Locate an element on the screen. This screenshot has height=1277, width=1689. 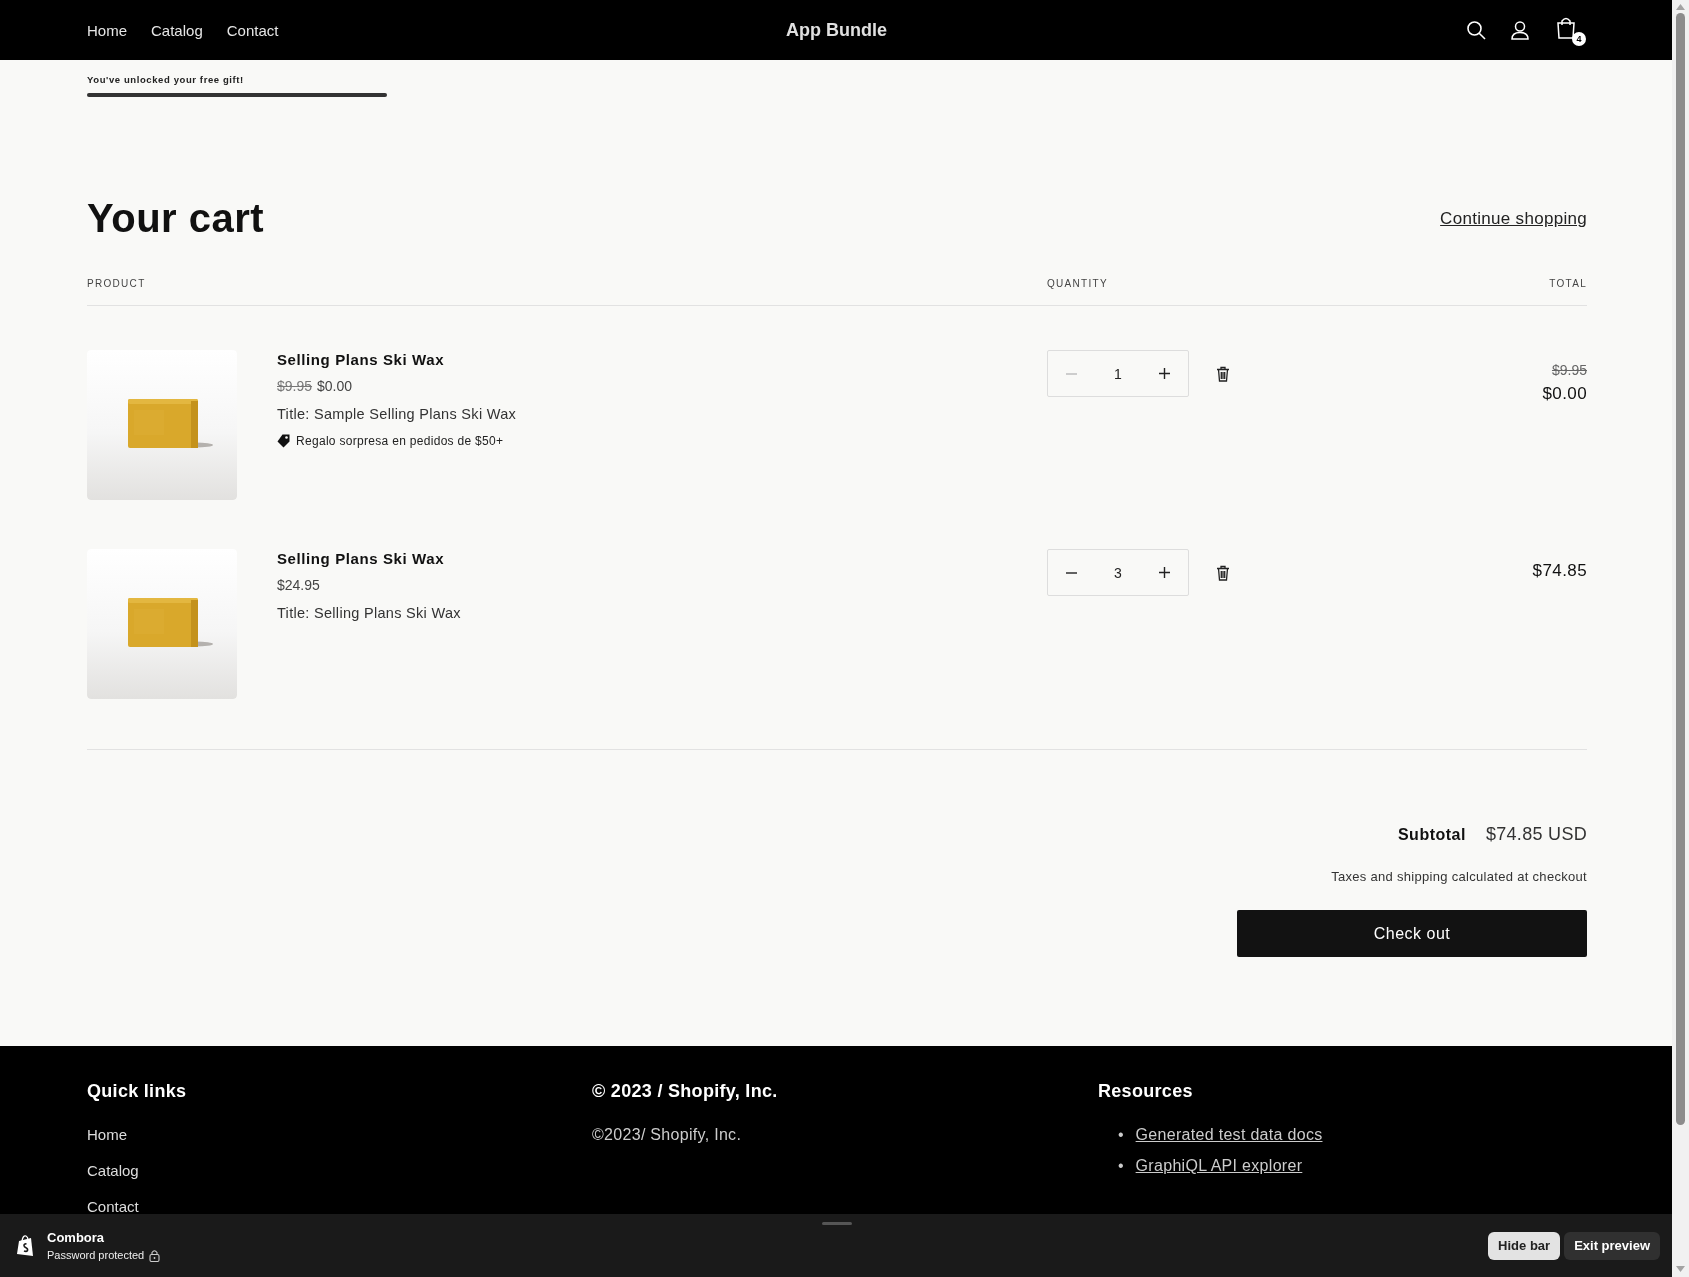
line-total: $0.00 is located at coordinates (1564, 394).